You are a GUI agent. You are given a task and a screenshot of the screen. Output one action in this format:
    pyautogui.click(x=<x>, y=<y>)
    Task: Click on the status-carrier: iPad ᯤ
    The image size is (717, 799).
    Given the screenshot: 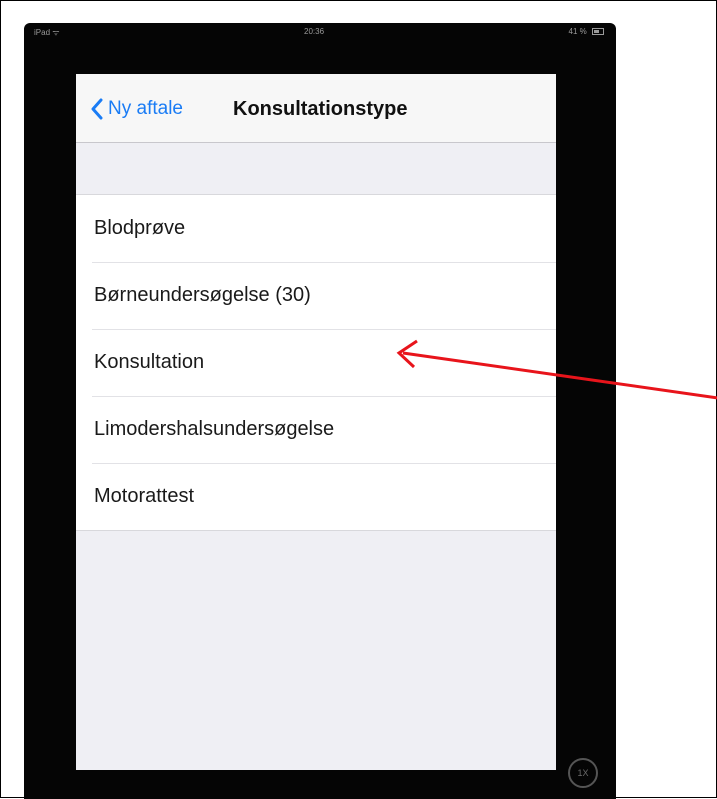 What is the action you would take?
    pyautogui.click(x=47, y=32)
    